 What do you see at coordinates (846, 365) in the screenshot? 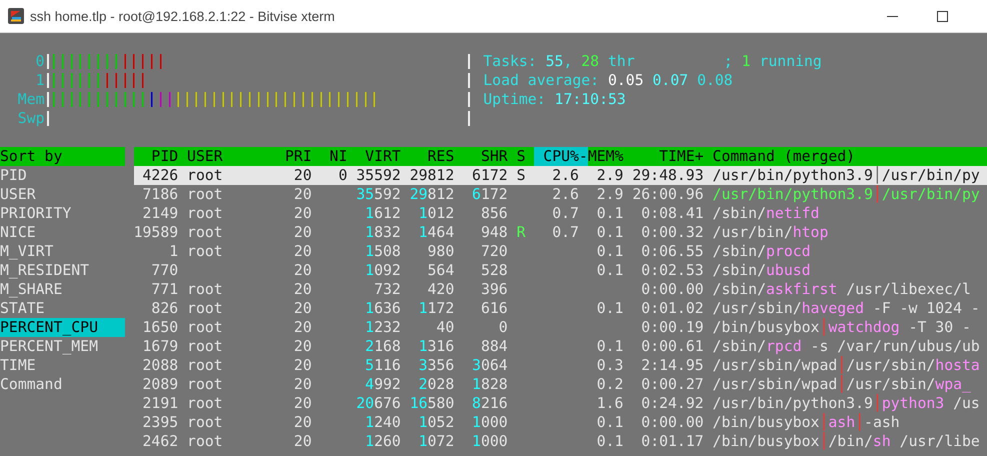
I see `table-cell-text: /usr/sbin/wpad│/usr/sbin/hosta` at bounding box center [846, 365].